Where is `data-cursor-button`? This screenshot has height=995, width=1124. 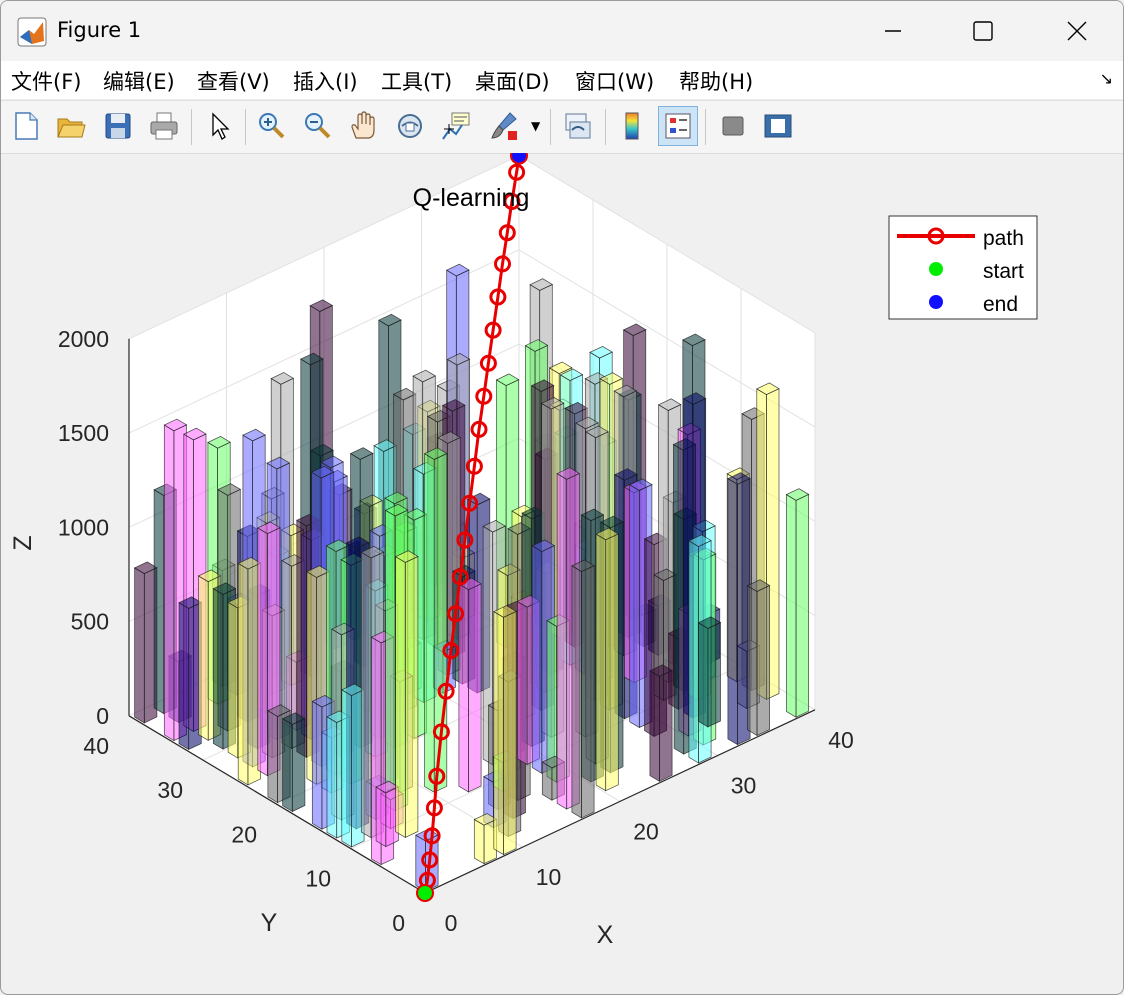
data-cursor-button is located at coordinates (456, 126).